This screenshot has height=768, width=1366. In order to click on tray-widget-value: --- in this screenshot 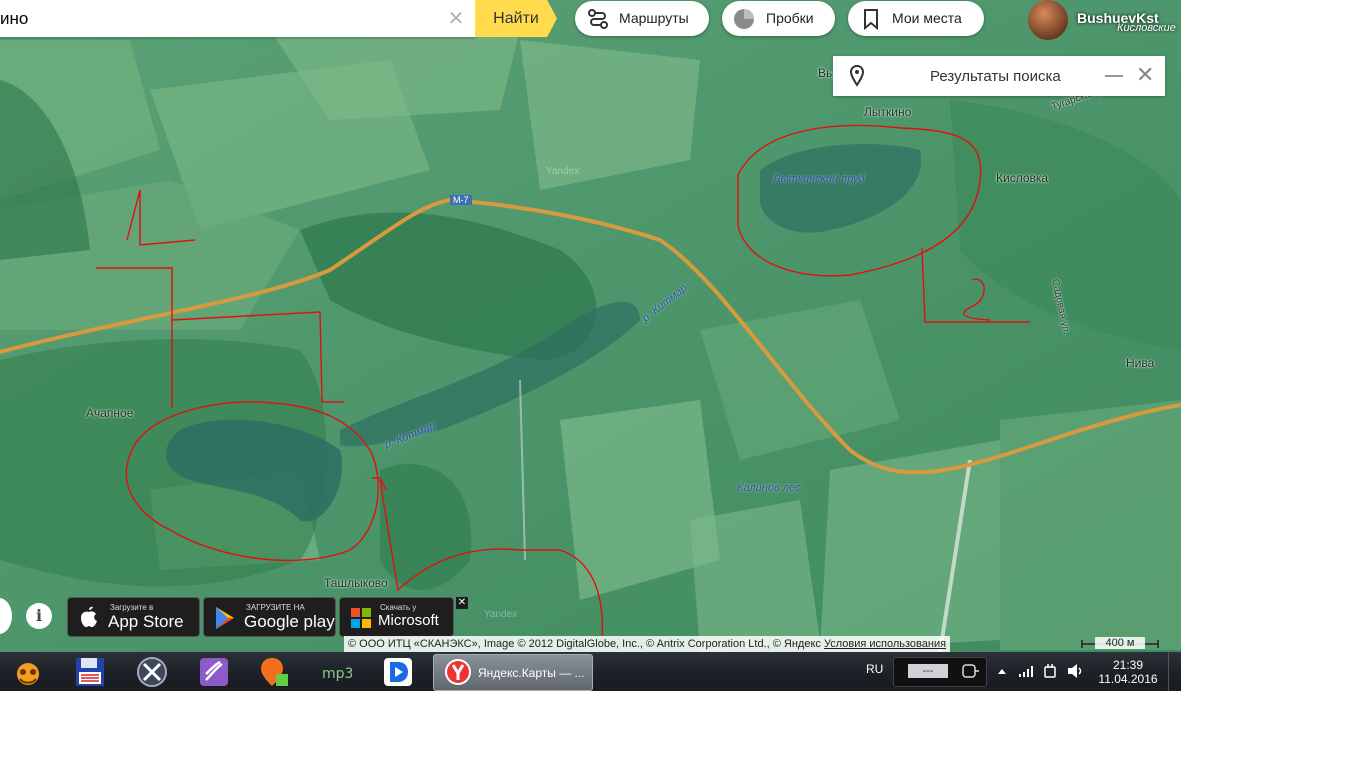, I will do `click(928, 671)`.